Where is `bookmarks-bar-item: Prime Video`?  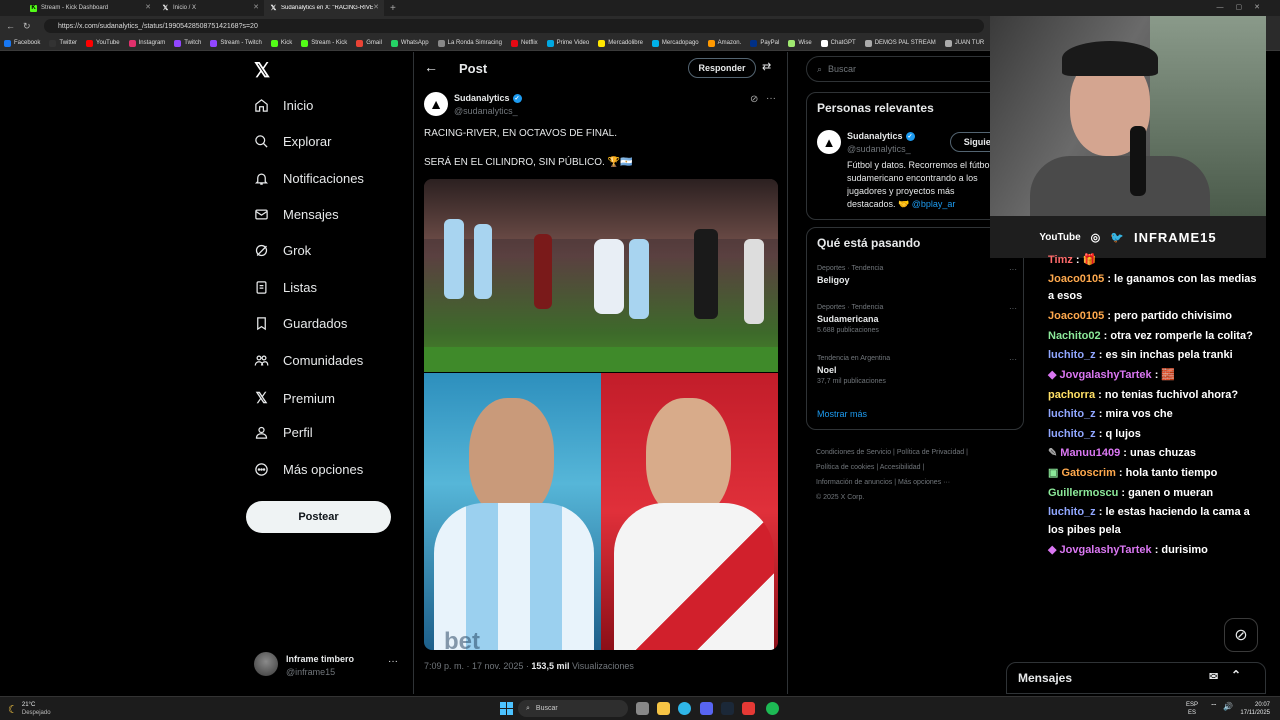
bookmarks-bar-item: Prime Video is located at coordinates (567, 43).